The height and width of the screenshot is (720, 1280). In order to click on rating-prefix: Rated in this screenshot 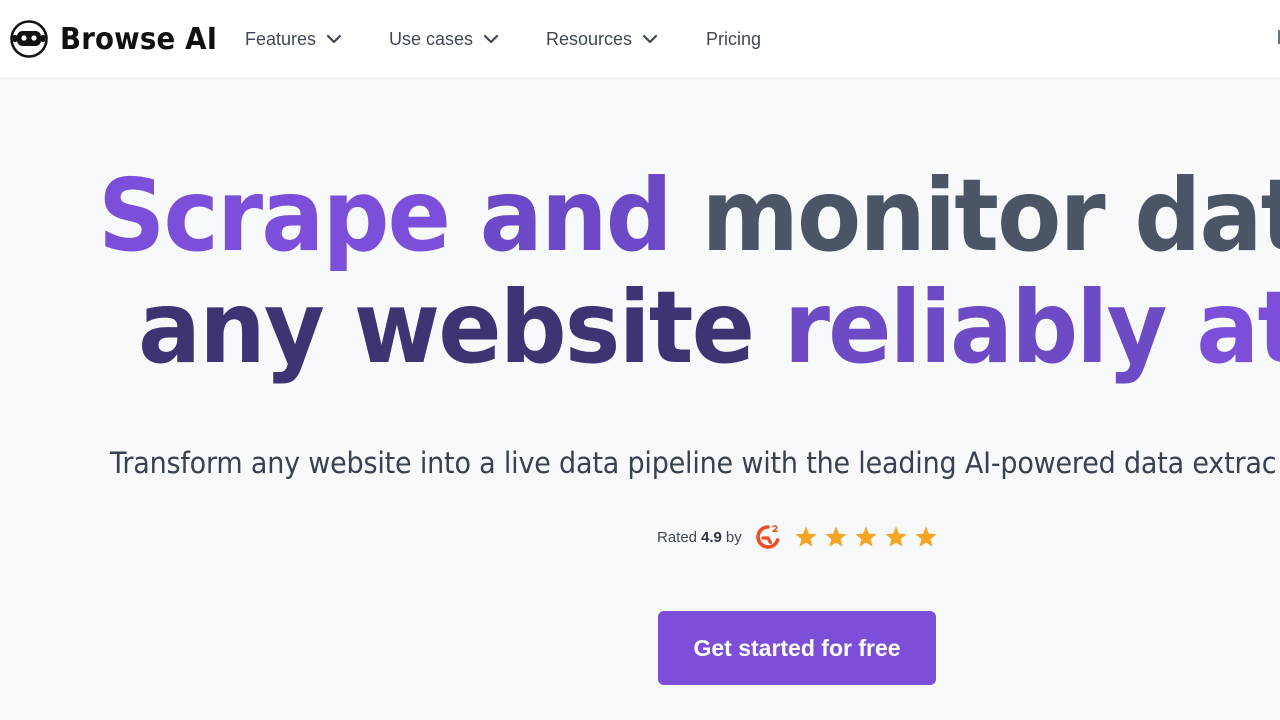, I will do `click(677, 537)`.